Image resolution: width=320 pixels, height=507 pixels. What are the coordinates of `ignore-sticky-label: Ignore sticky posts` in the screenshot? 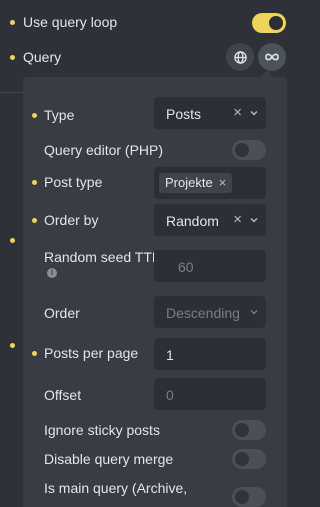 It's located at (102, 430).